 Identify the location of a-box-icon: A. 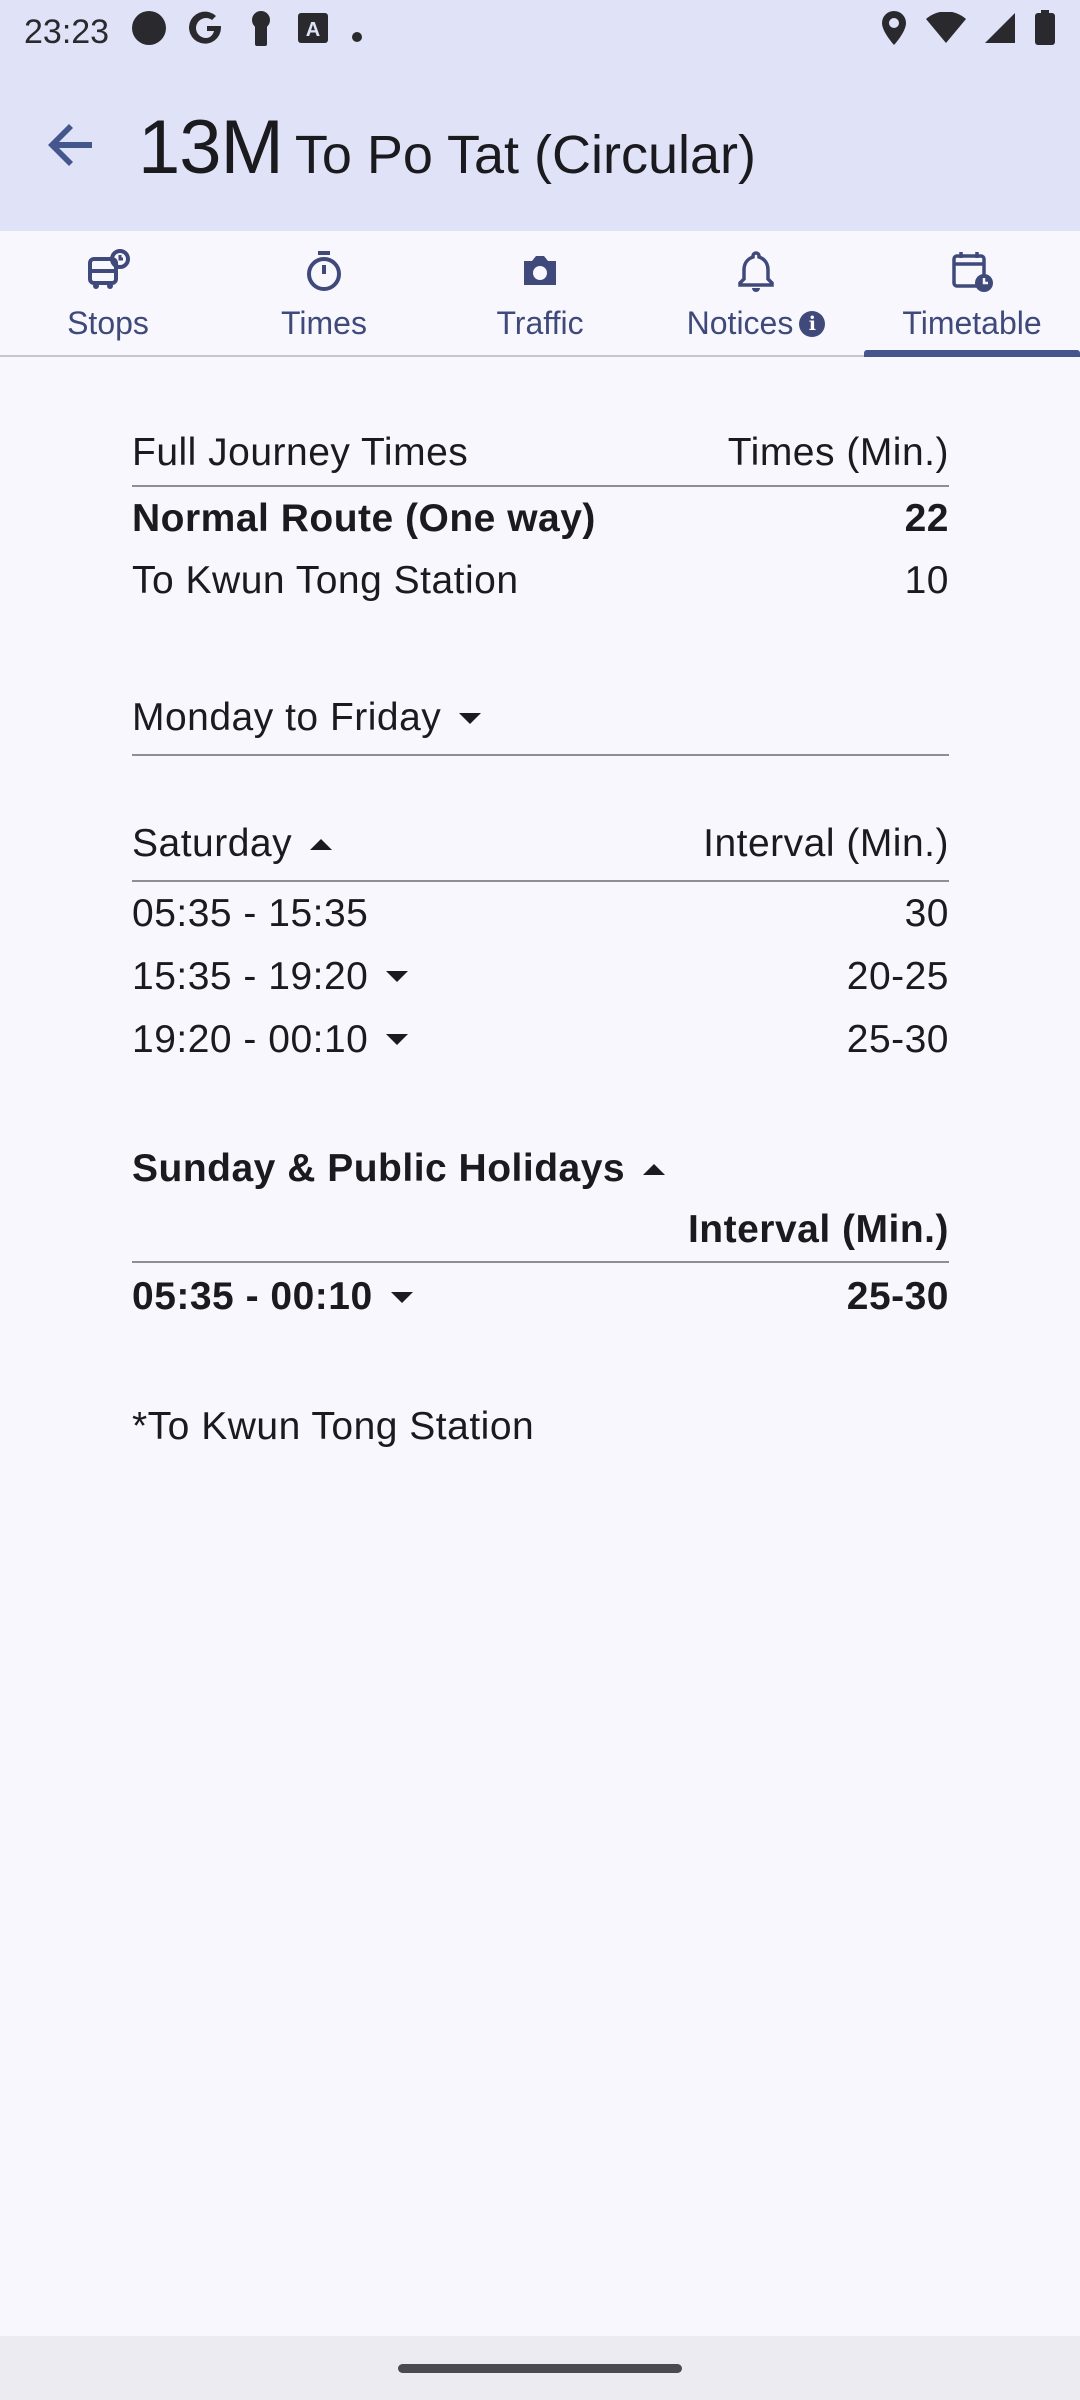
(313, 32).